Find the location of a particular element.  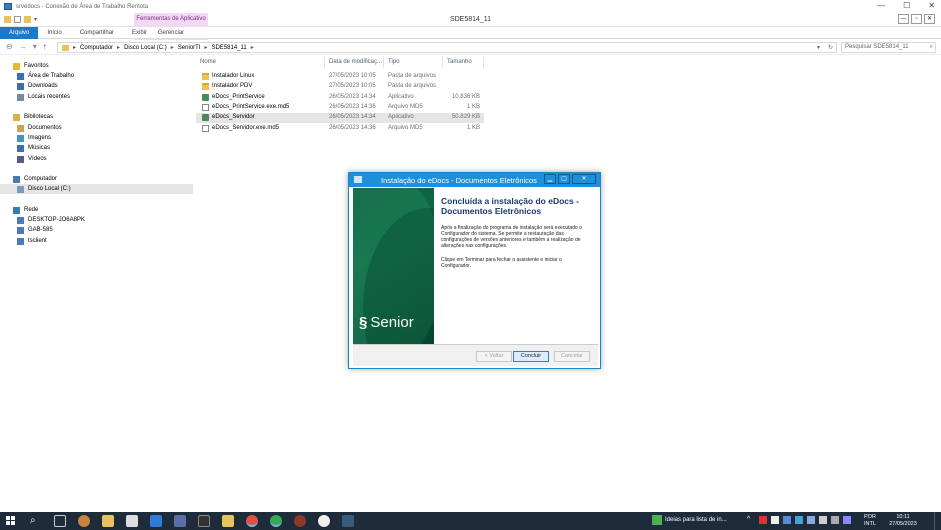

language-indicator: POR INTL is located at coordinates (870, 521).